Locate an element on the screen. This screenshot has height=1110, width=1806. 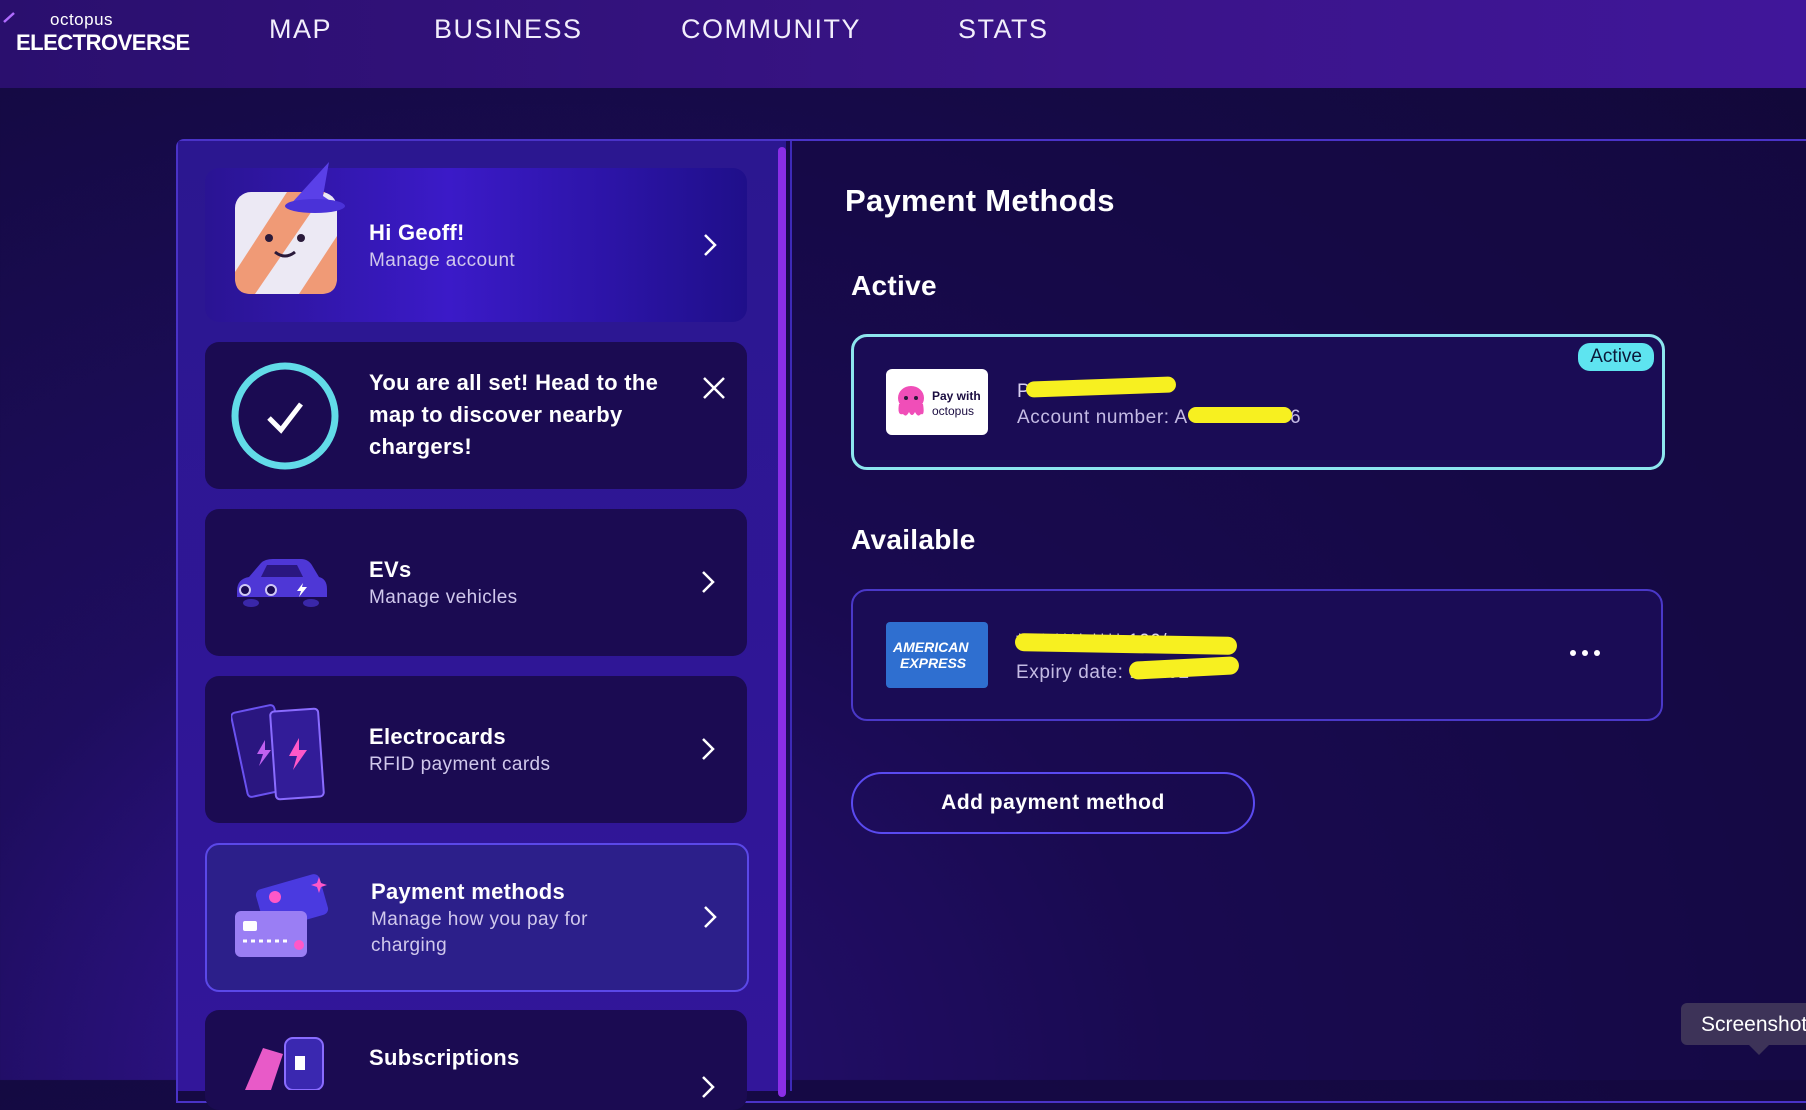
payment-cards-icon is located at coordinates (282, 915).